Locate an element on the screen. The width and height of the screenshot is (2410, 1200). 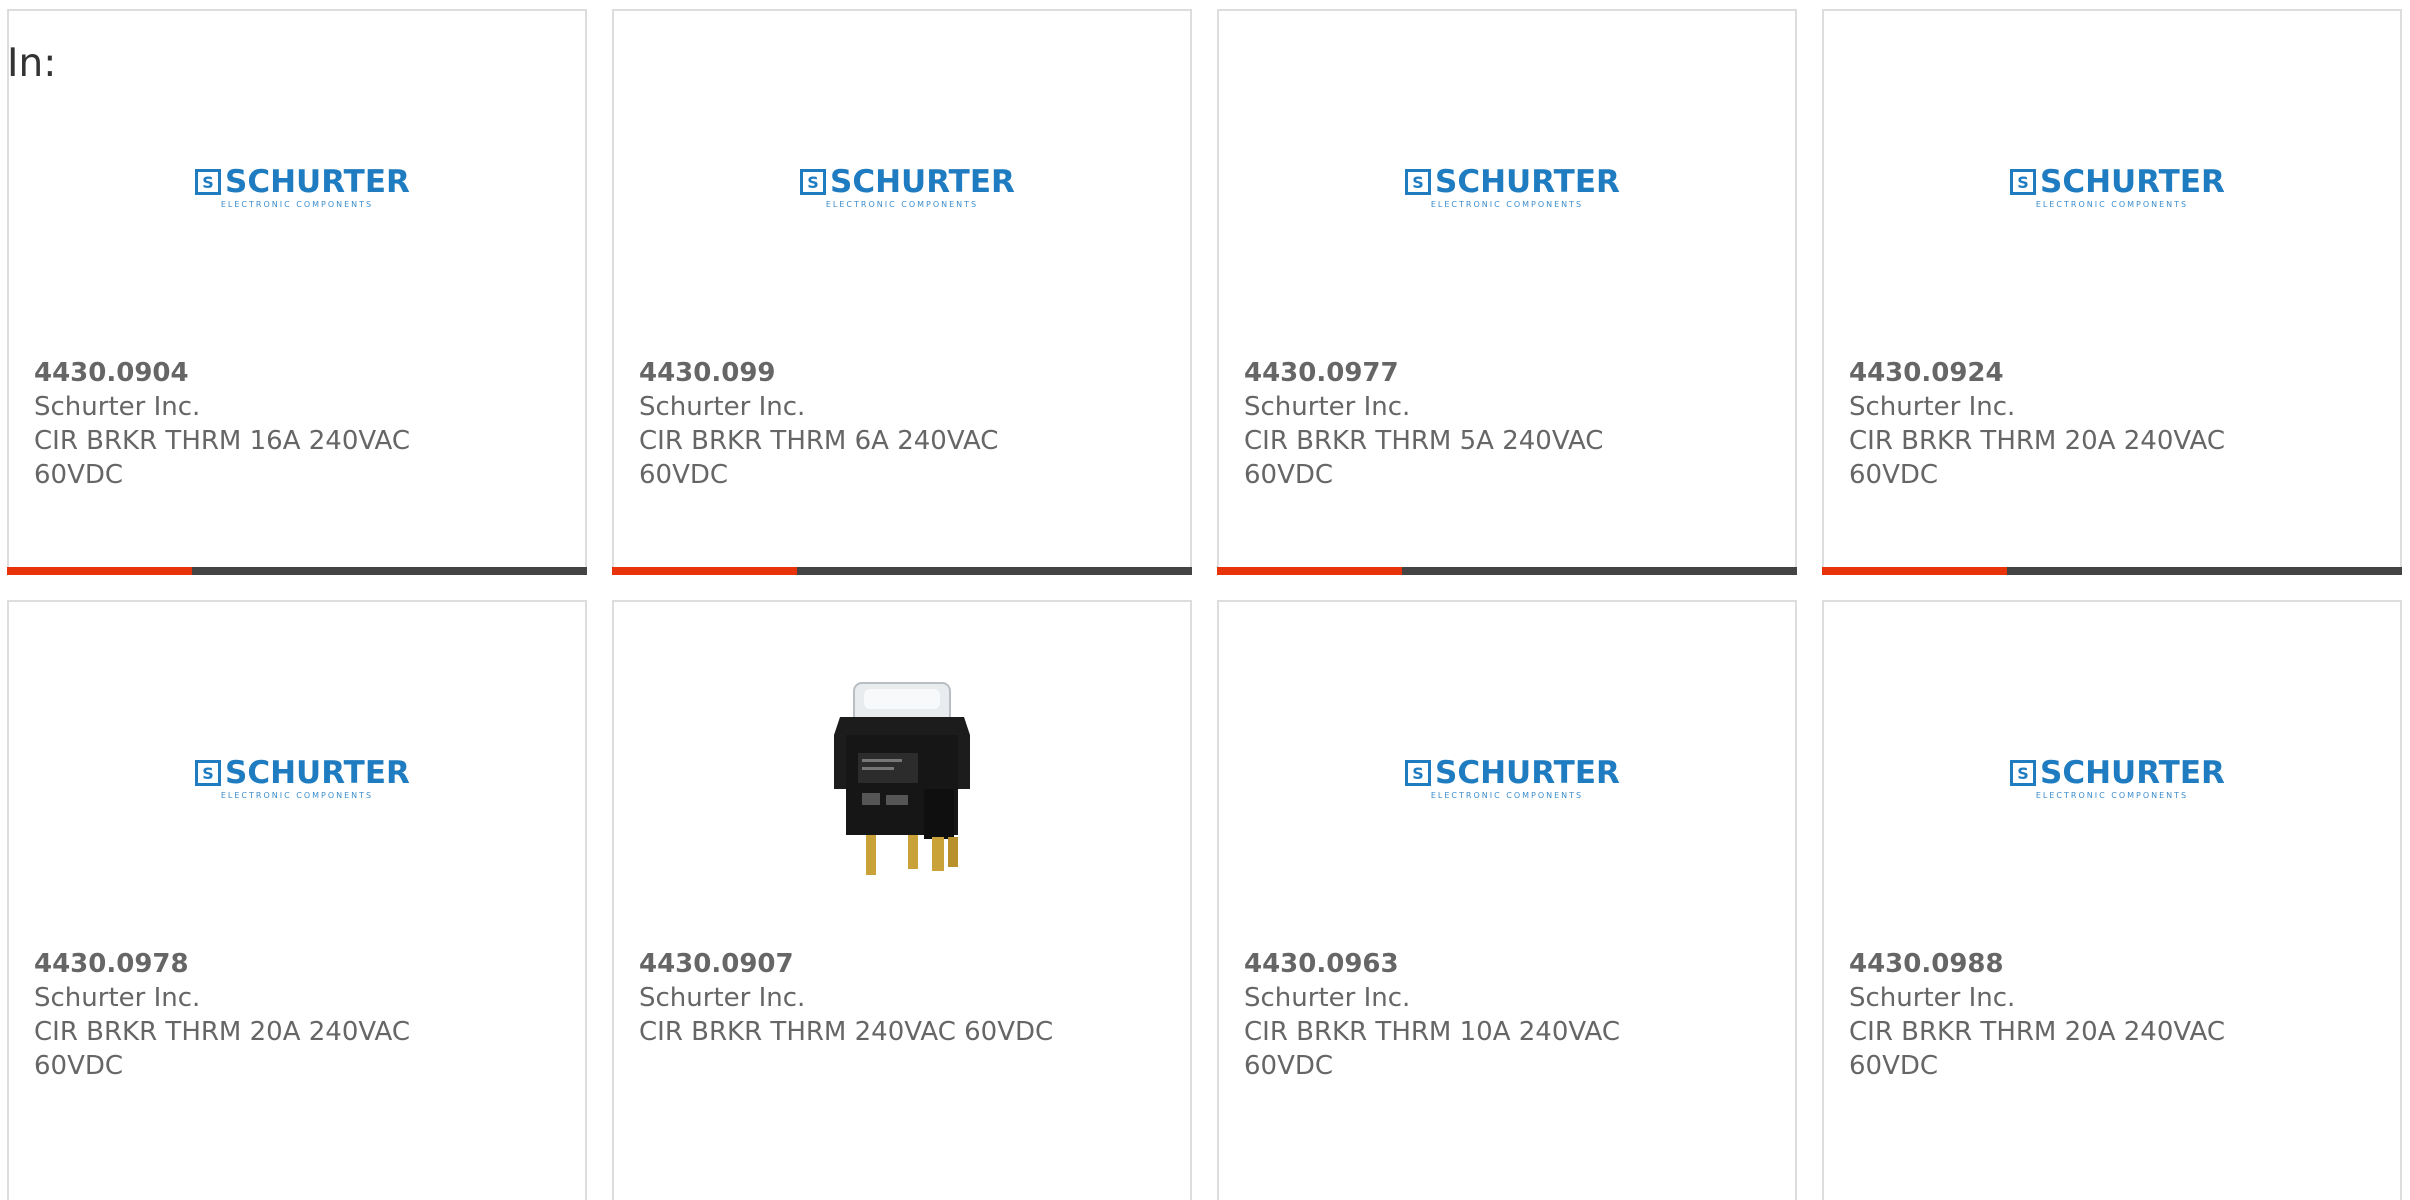
description: CIR BRKR THRM 240VAC 60VDC is located at coordinates (846, 1032).